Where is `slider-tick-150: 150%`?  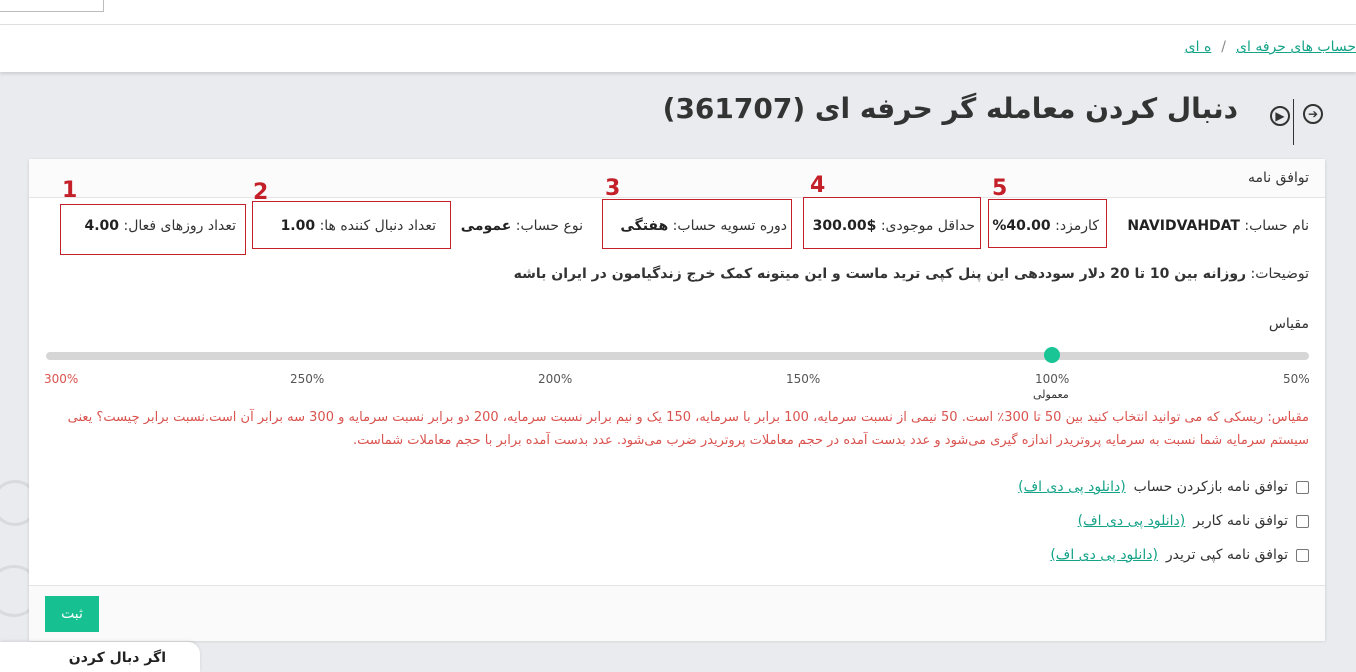
slider-tick-150: 150% is located at coordinates (803, 379).